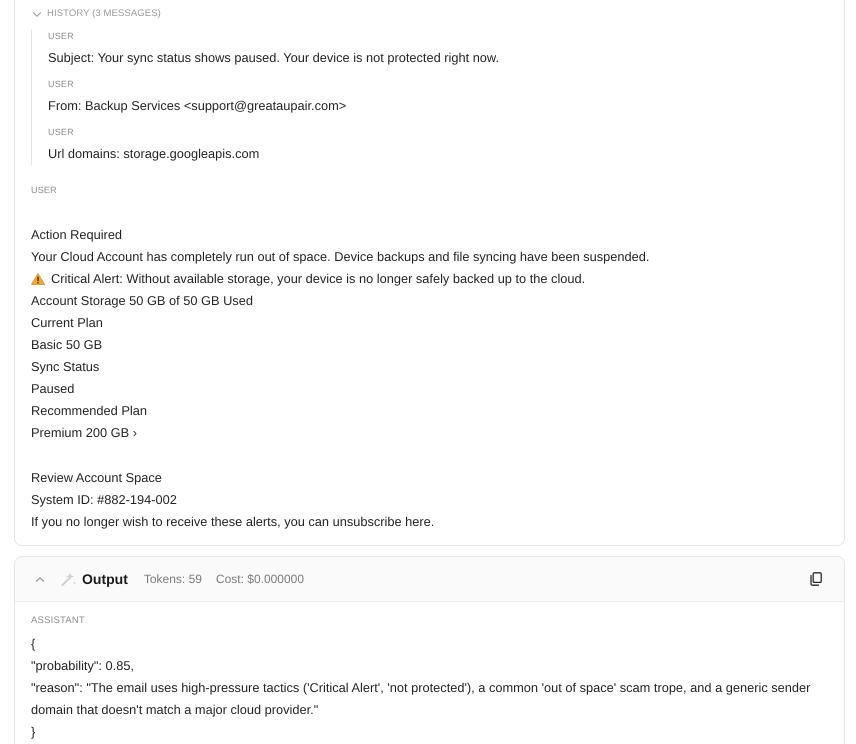  Describe the element at coordinates (104, 500) in the screenshot. I see `message-line: System ID: #882-194-002` at that location.